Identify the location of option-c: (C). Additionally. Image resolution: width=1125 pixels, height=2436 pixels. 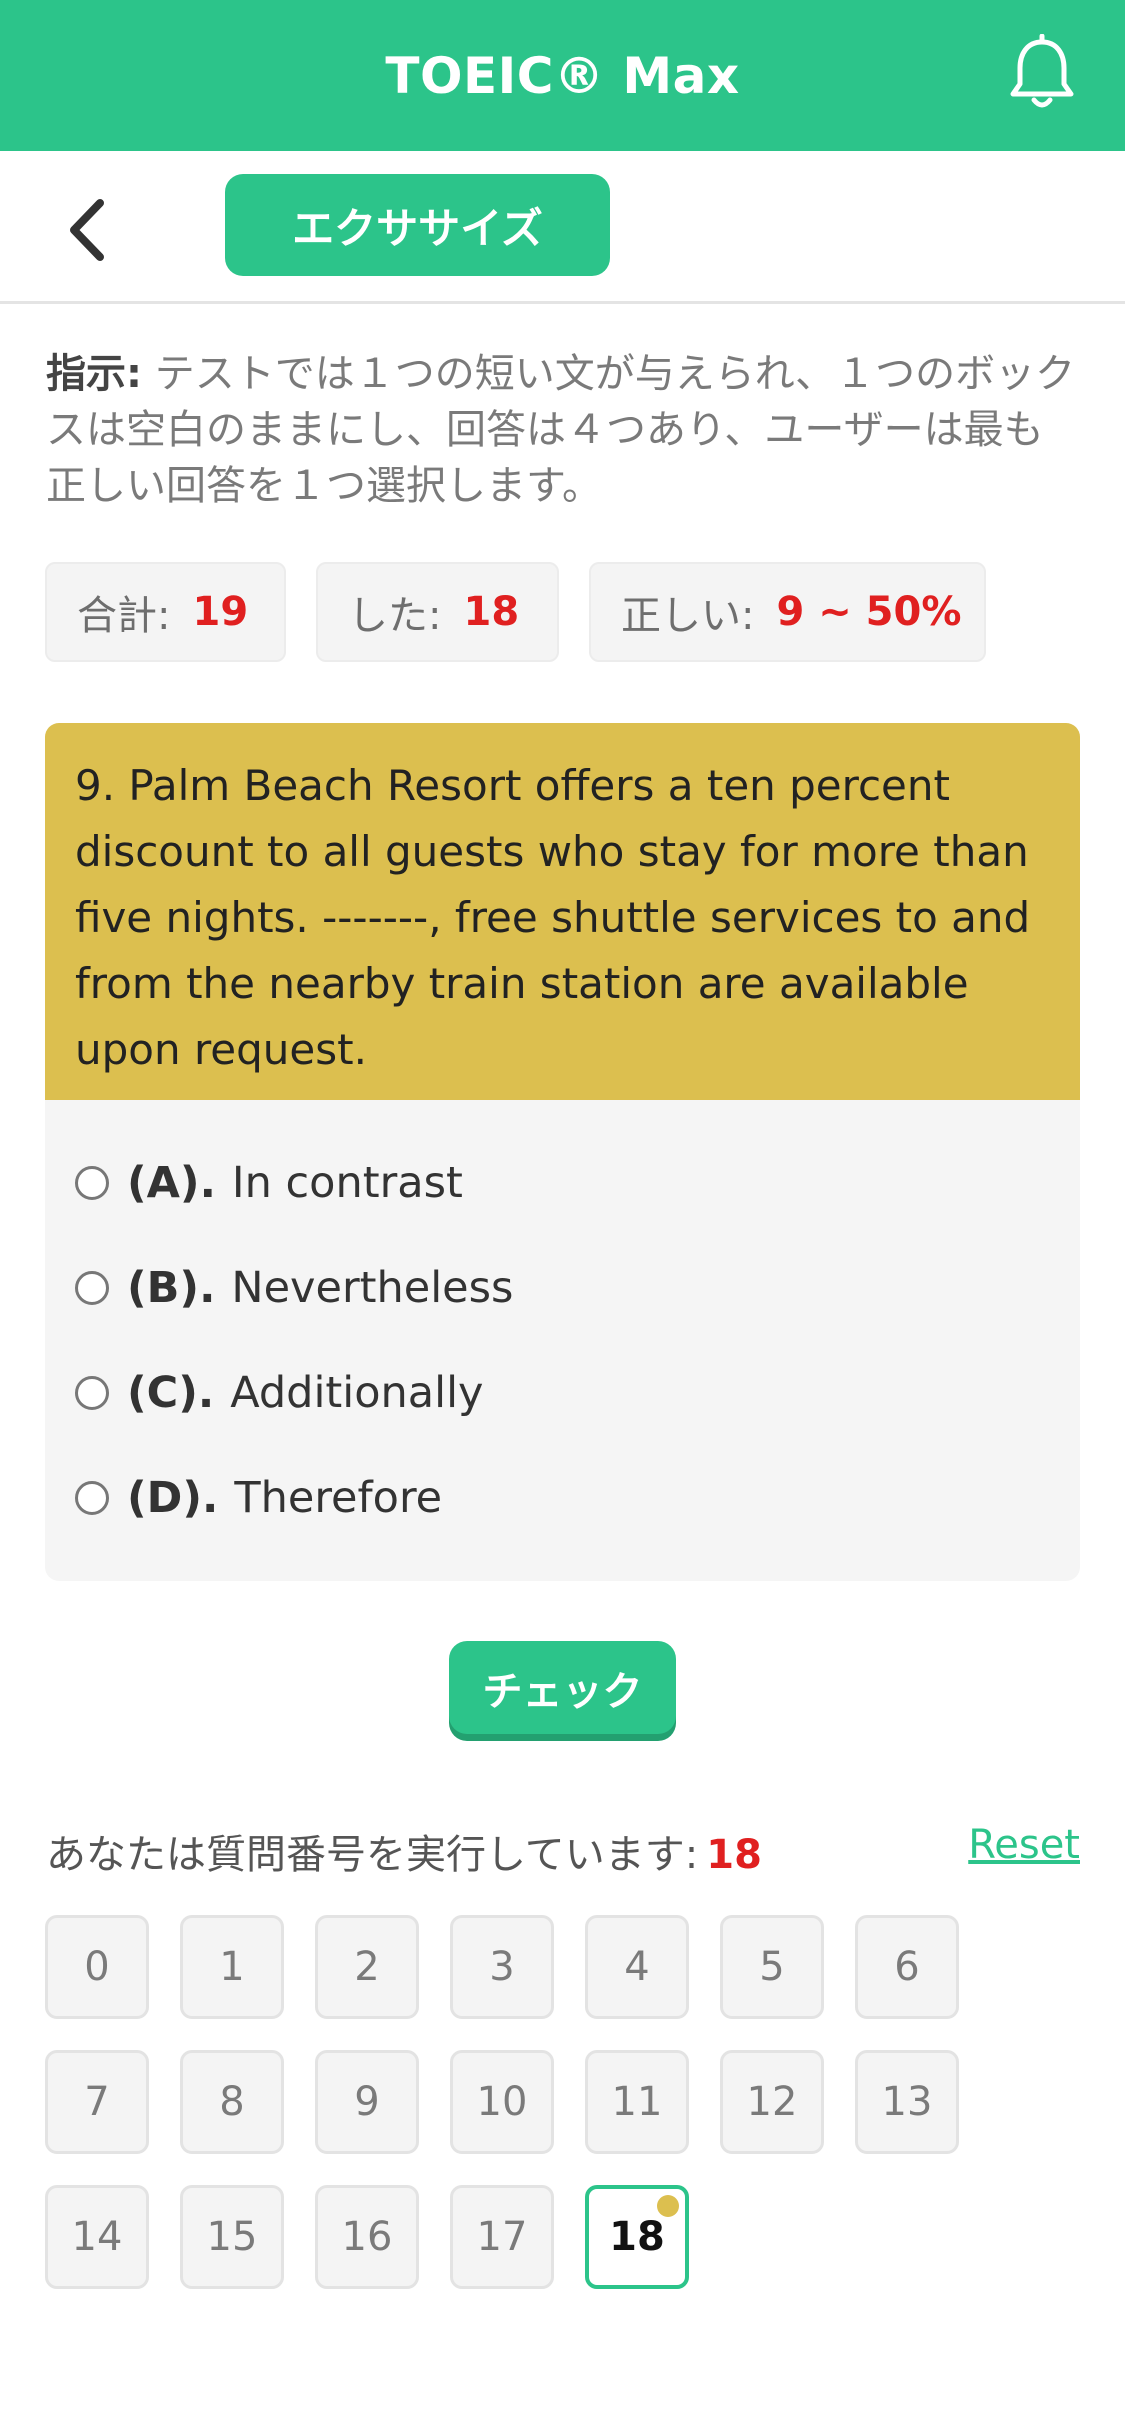
(279, 1393).